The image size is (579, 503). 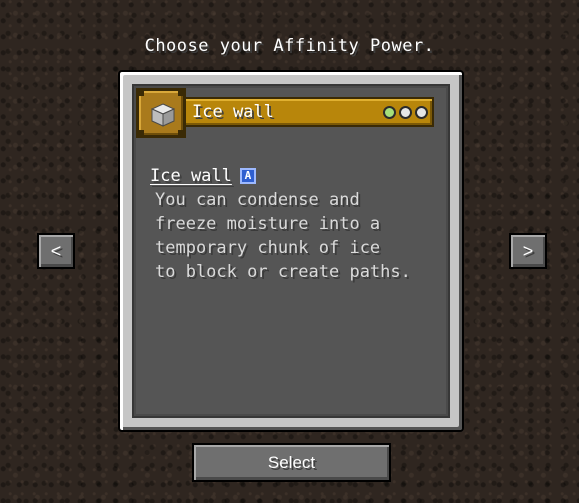 I want to click on power-heading-row: Ice wall A, so click(x=300, y=176).